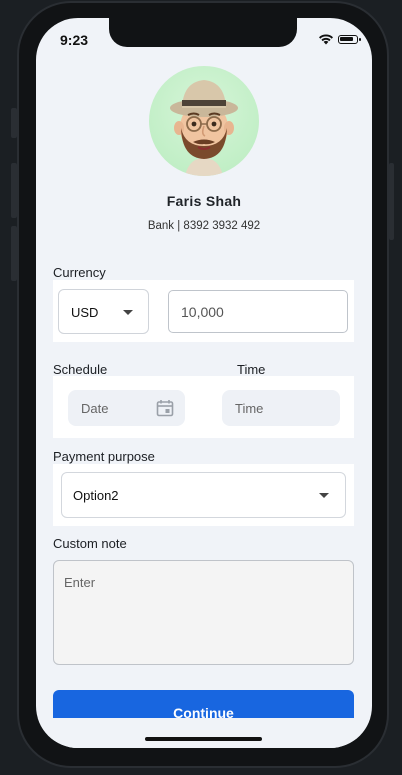 Image resolution: width=402 pixels, height=775 pixels. I want to click on amount-input, so click(258, 311).